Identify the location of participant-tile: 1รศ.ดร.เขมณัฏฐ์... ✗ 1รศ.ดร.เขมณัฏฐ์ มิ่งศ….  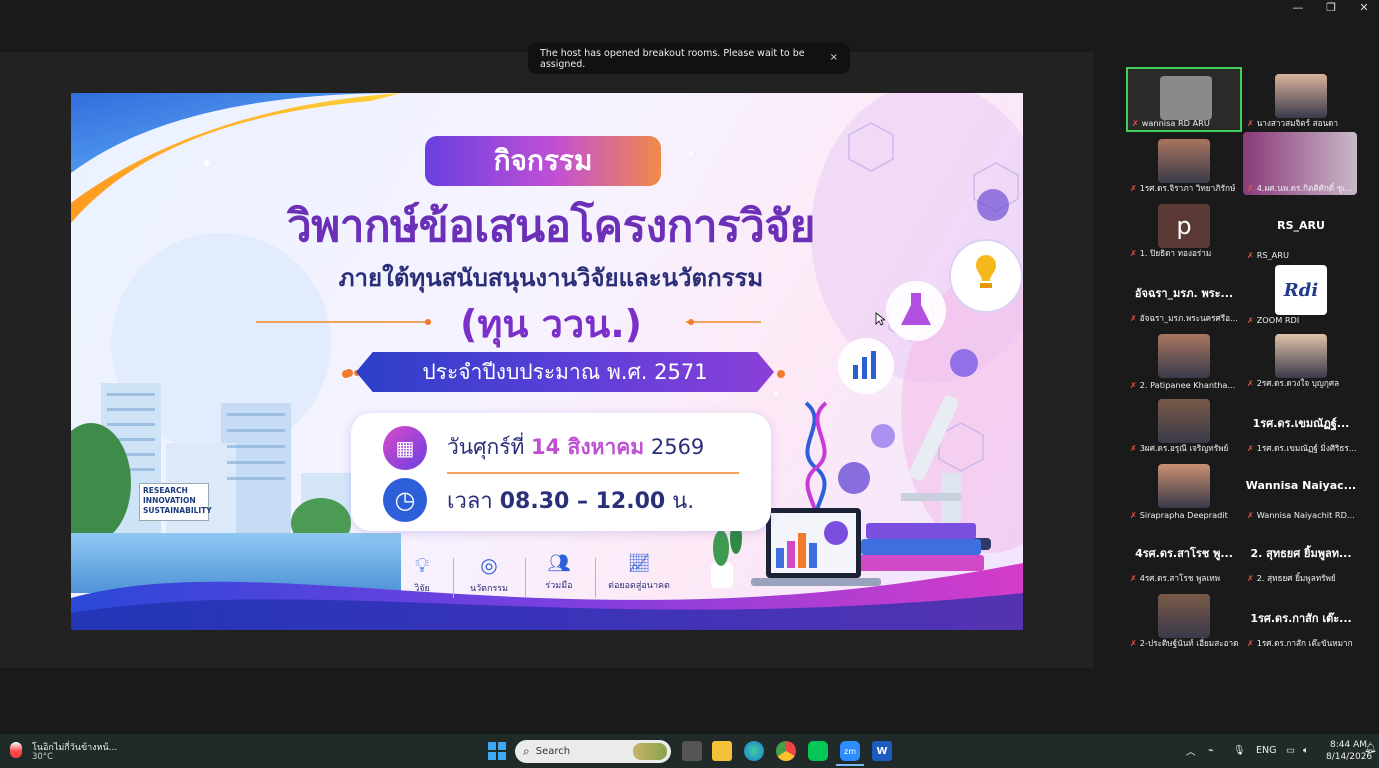
(1301, 424).